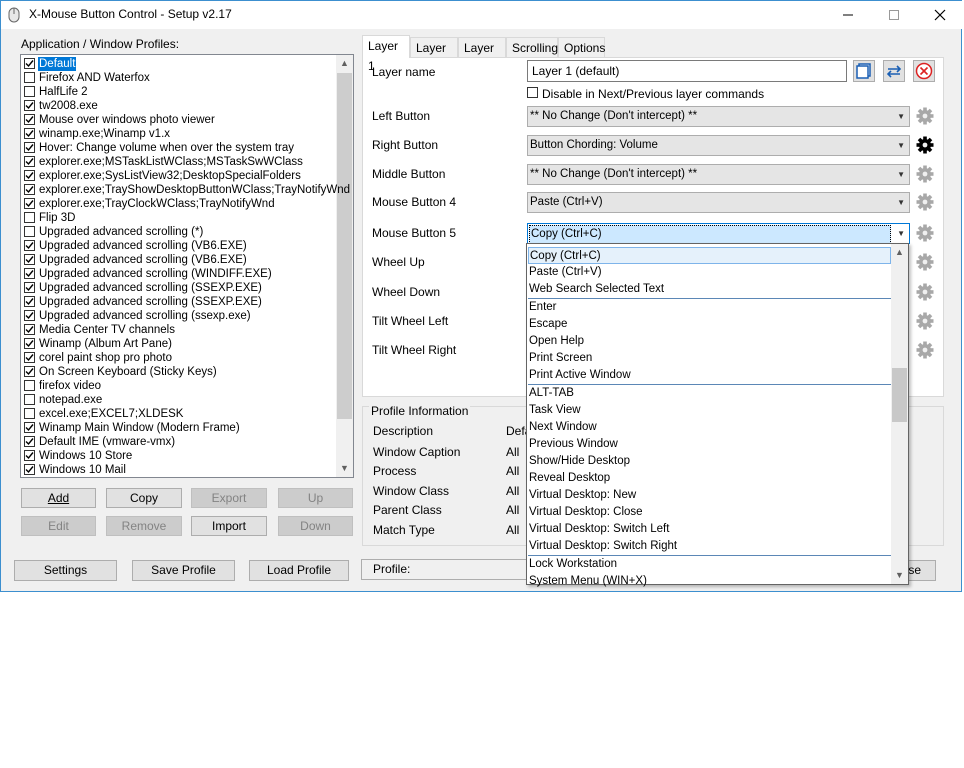 Image resolution: width=964 pixels, height=768 pixels. I want to click on maximize-button, so click(894, 15).